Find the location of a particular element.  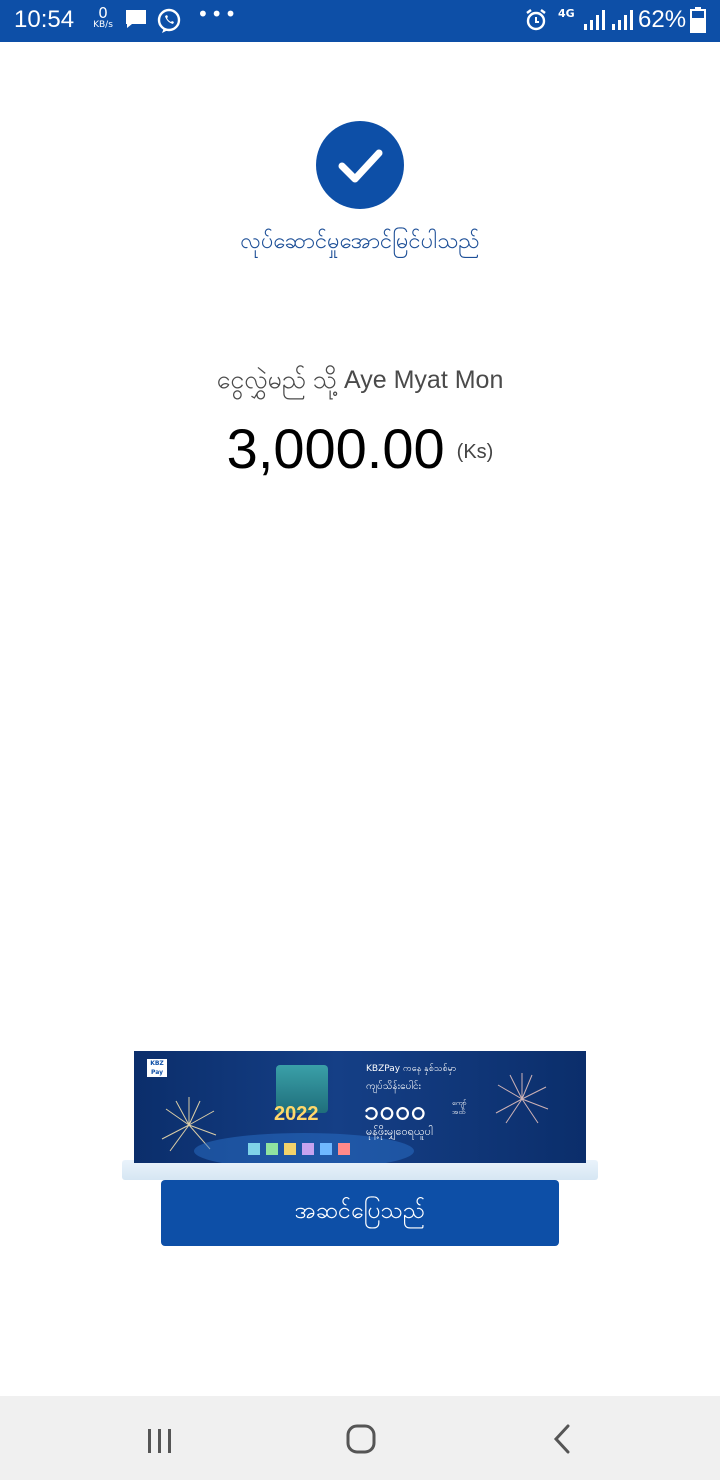

battery-level: 62% is located at coordinates (662, 19).